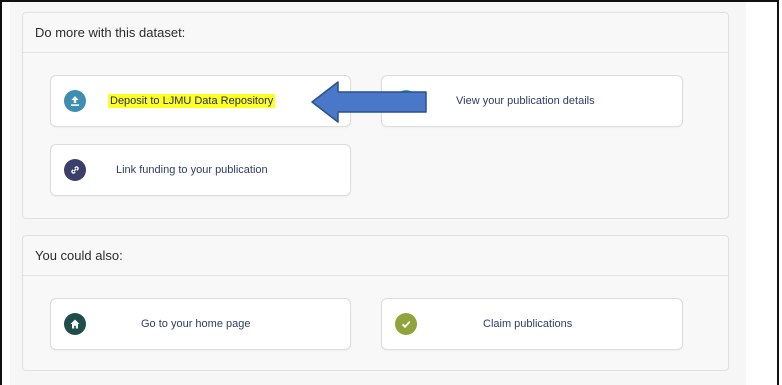 This screenshot has height=385, width=782. What do you see at coordinates (369, 102) in the screenshot?
I see `left-arrow-icon` at bounding box center [369, 102].